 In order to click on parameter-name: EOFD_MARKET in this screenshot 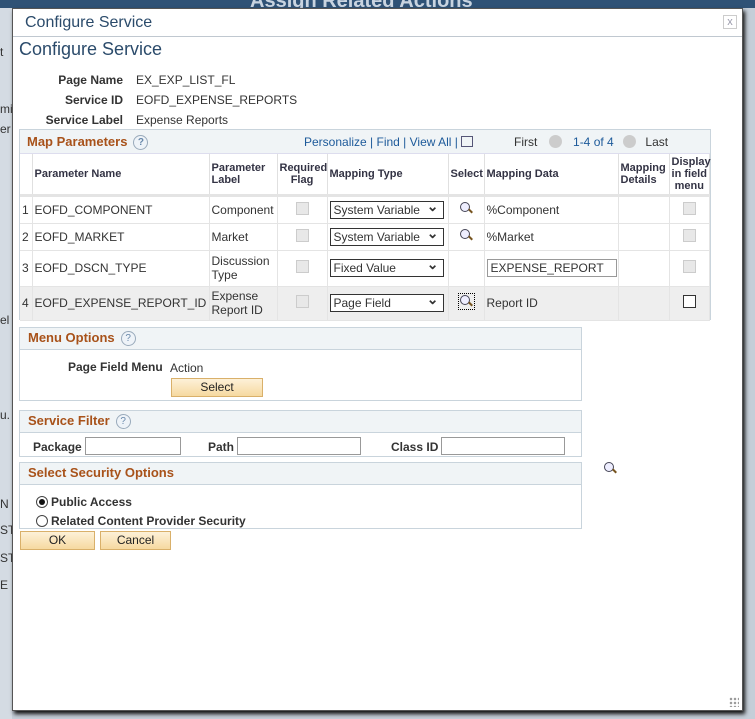, I will do `click(121, 237)`.